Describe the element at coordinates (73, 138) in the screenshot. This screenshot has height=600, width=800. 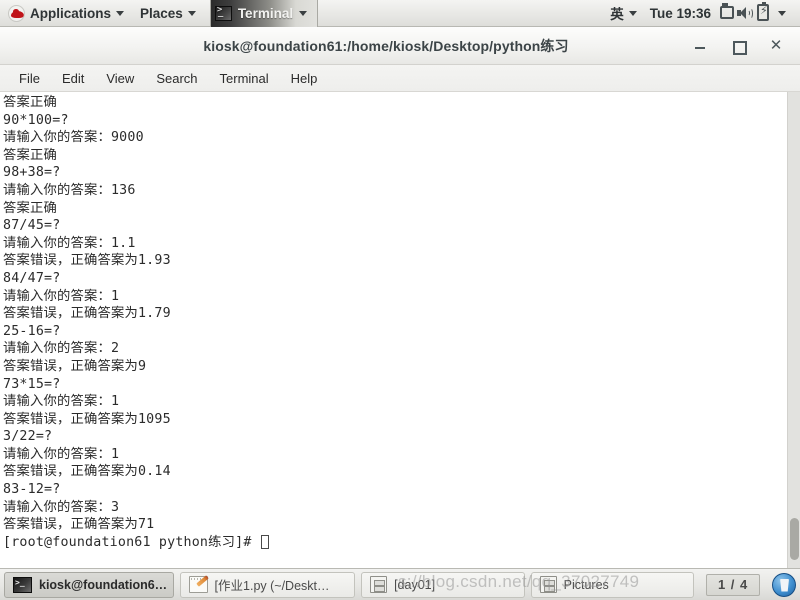
I see `terminal-line: 请输入你的答案：9000` at that location.